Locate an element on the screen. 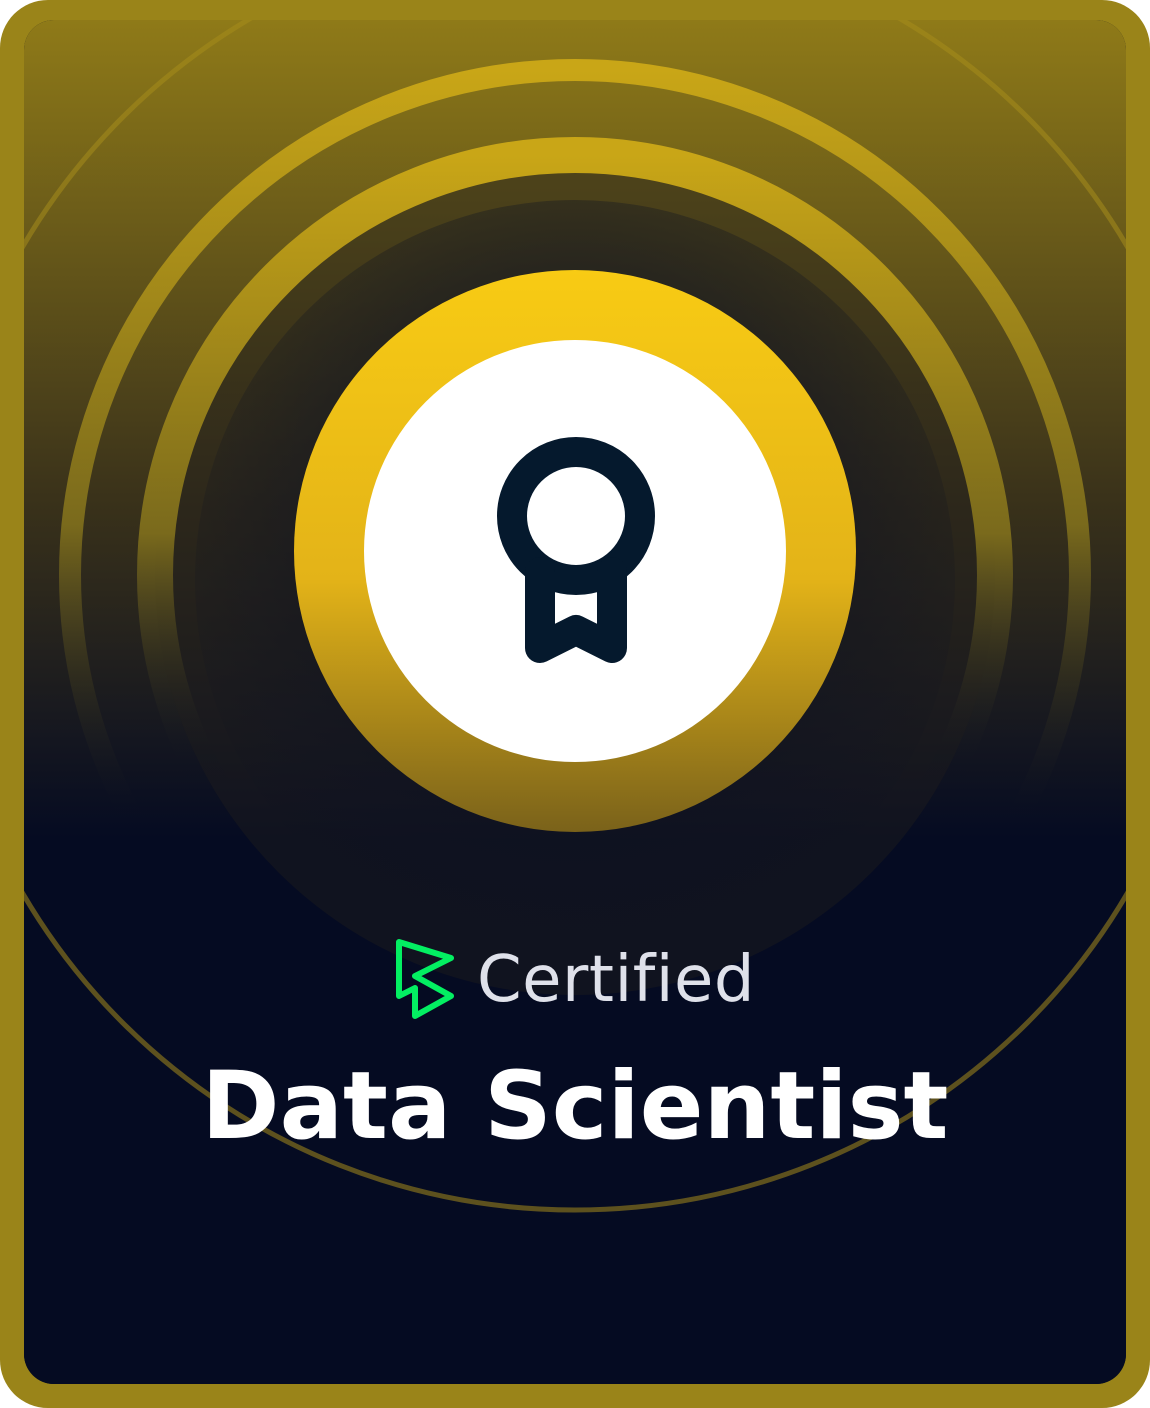 This screenshot has height=1408, width=1150. certified-label: Certified is located at coordinates (616, 980).